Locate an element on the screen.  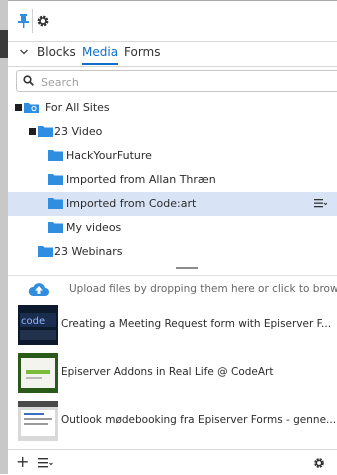
left-splitter is located at coordinates (4, 237).